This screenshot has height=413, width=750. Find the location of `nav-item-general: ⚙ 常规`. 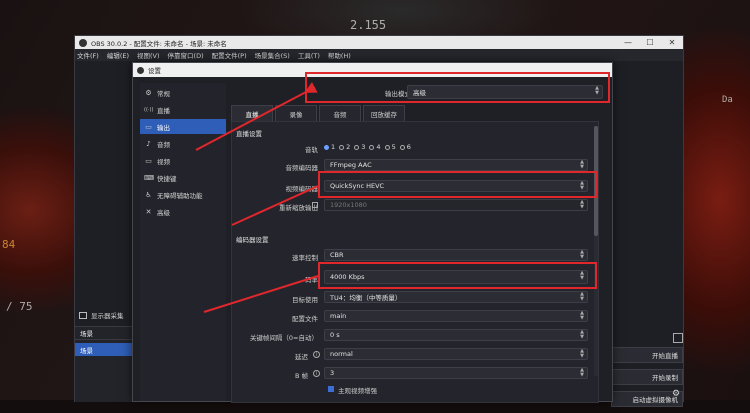

nav-item-general: ⚙ 常规 is located at coordinates (183, 92).